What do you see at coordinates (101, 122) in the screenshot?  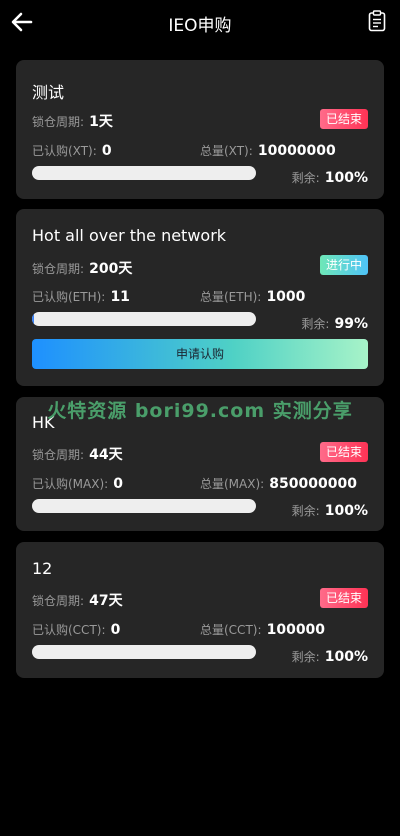 I see `lock-period-value: 1天` at bounding box center [101, 122].